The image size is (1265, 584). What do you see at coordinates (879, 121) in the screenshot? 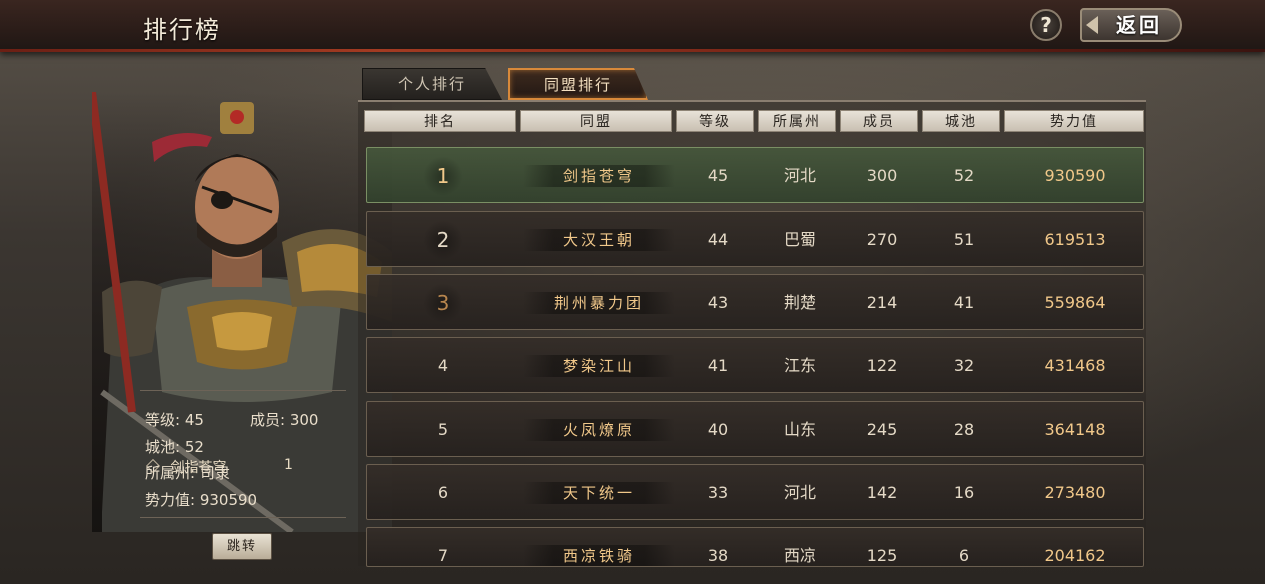
I see `column-header-members: 成员` at bounding box center [879, 121].